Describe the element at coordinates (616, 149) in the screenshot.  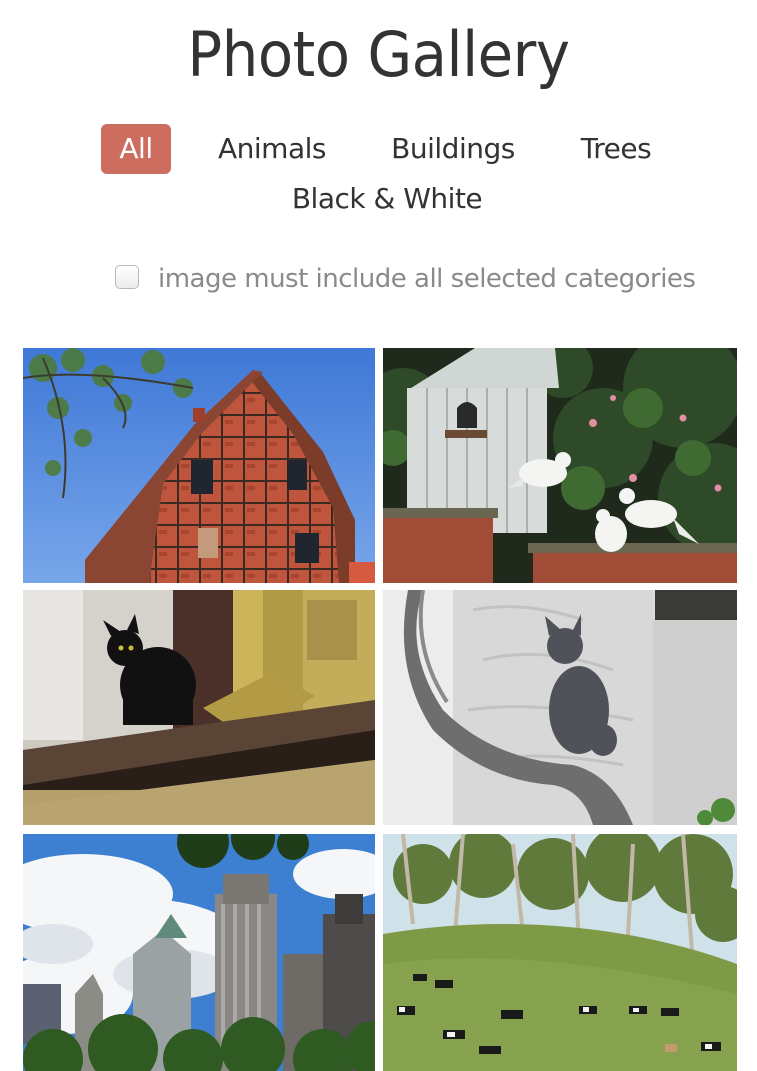
I see `filter-trees-button: Trees` at that location.